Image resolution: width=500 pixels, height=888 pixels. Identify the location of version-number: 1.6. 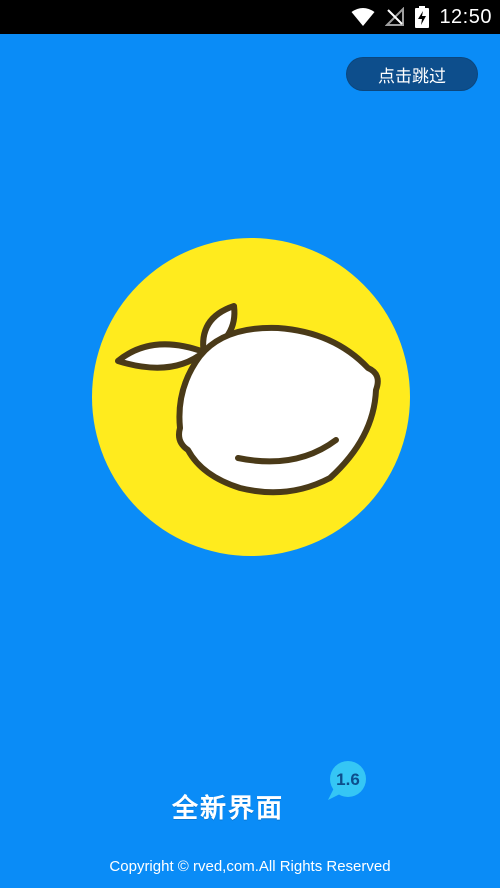
(348, 779).